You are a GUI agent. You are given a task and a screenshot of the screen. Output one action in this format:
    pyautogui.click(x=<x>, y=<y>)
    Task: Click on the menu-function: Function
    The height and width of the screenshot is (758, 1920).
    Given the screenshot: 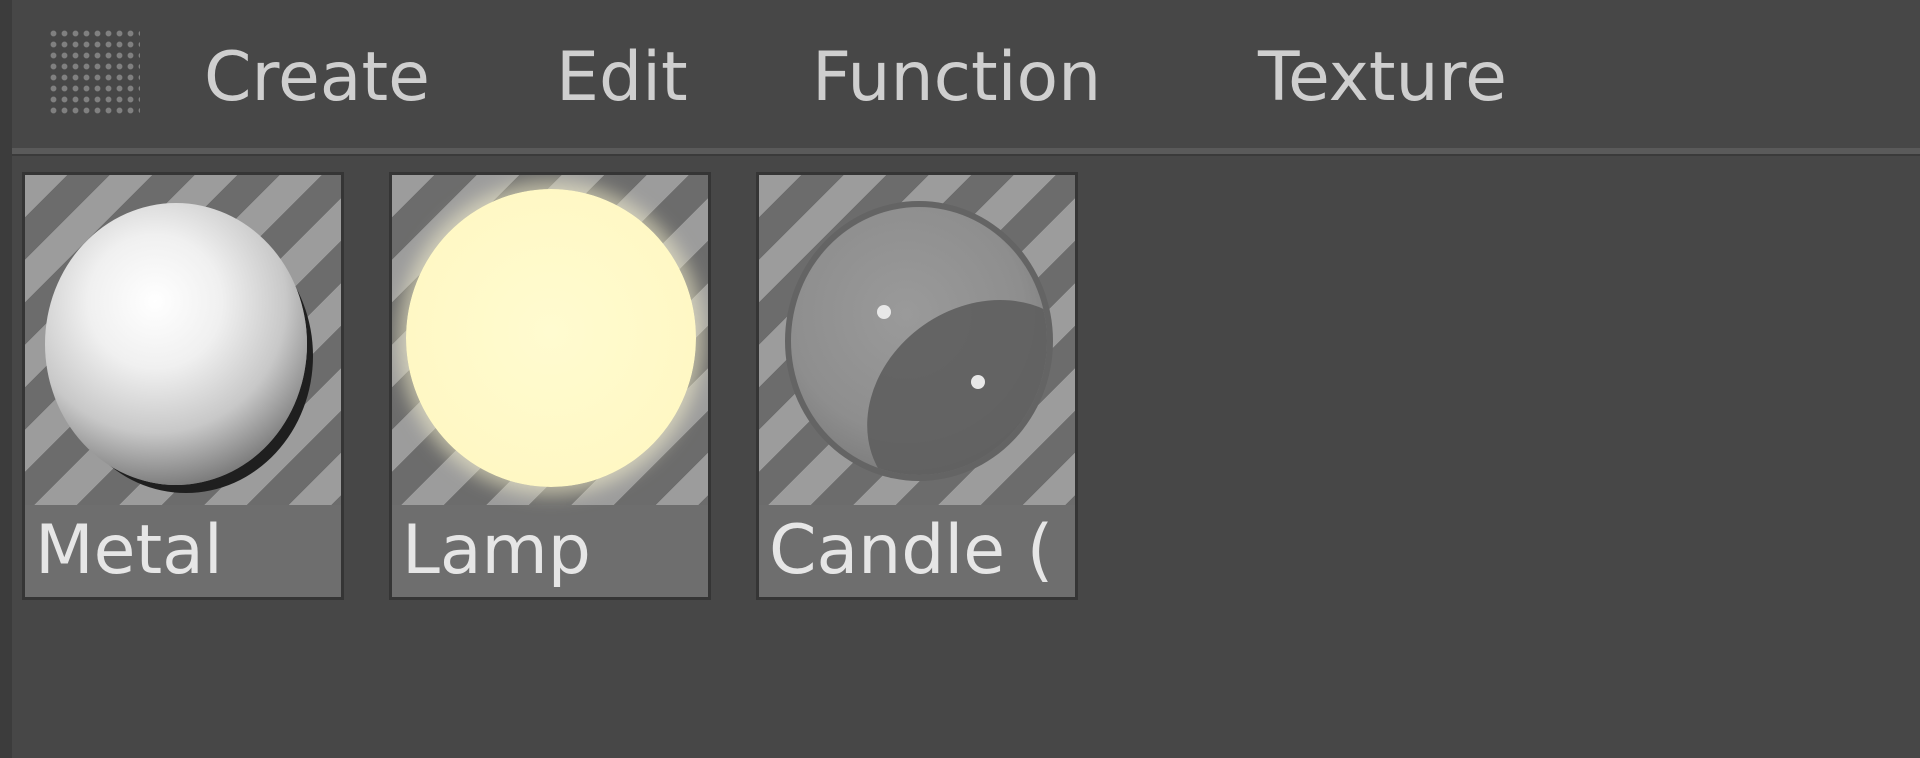 What is the action you would take?
    pyautogui.click(x=956, y=78)
    